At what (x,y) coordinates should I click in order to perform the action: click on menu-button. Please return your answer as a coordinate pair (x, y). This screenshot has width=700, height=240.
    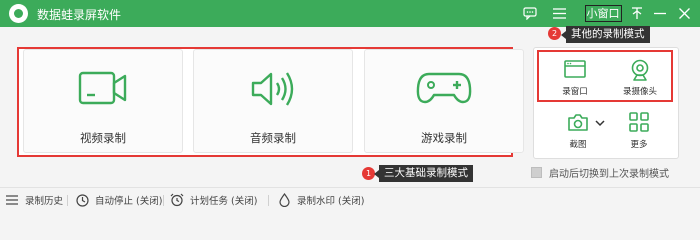
    Looking at the image, I should click on (559, 13).